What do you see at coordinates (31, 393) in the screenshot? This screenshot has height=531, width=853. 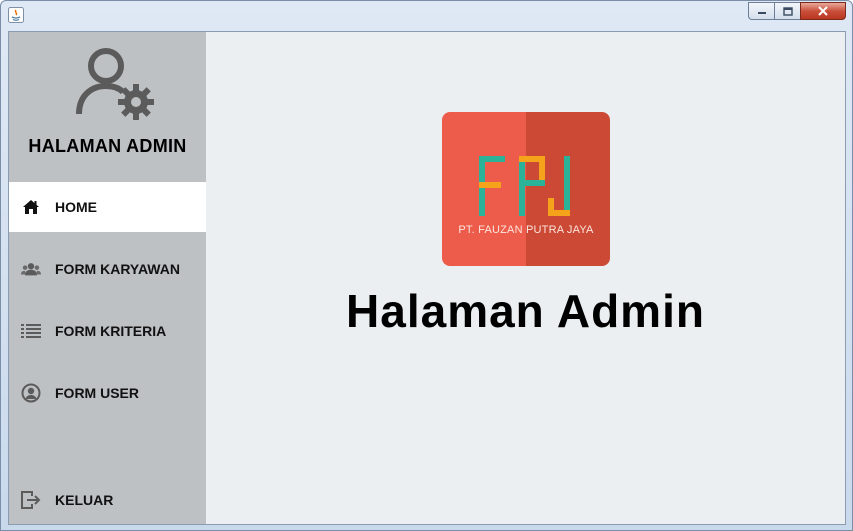 I see `user-circle-icon` at bounding box center [31, 393].